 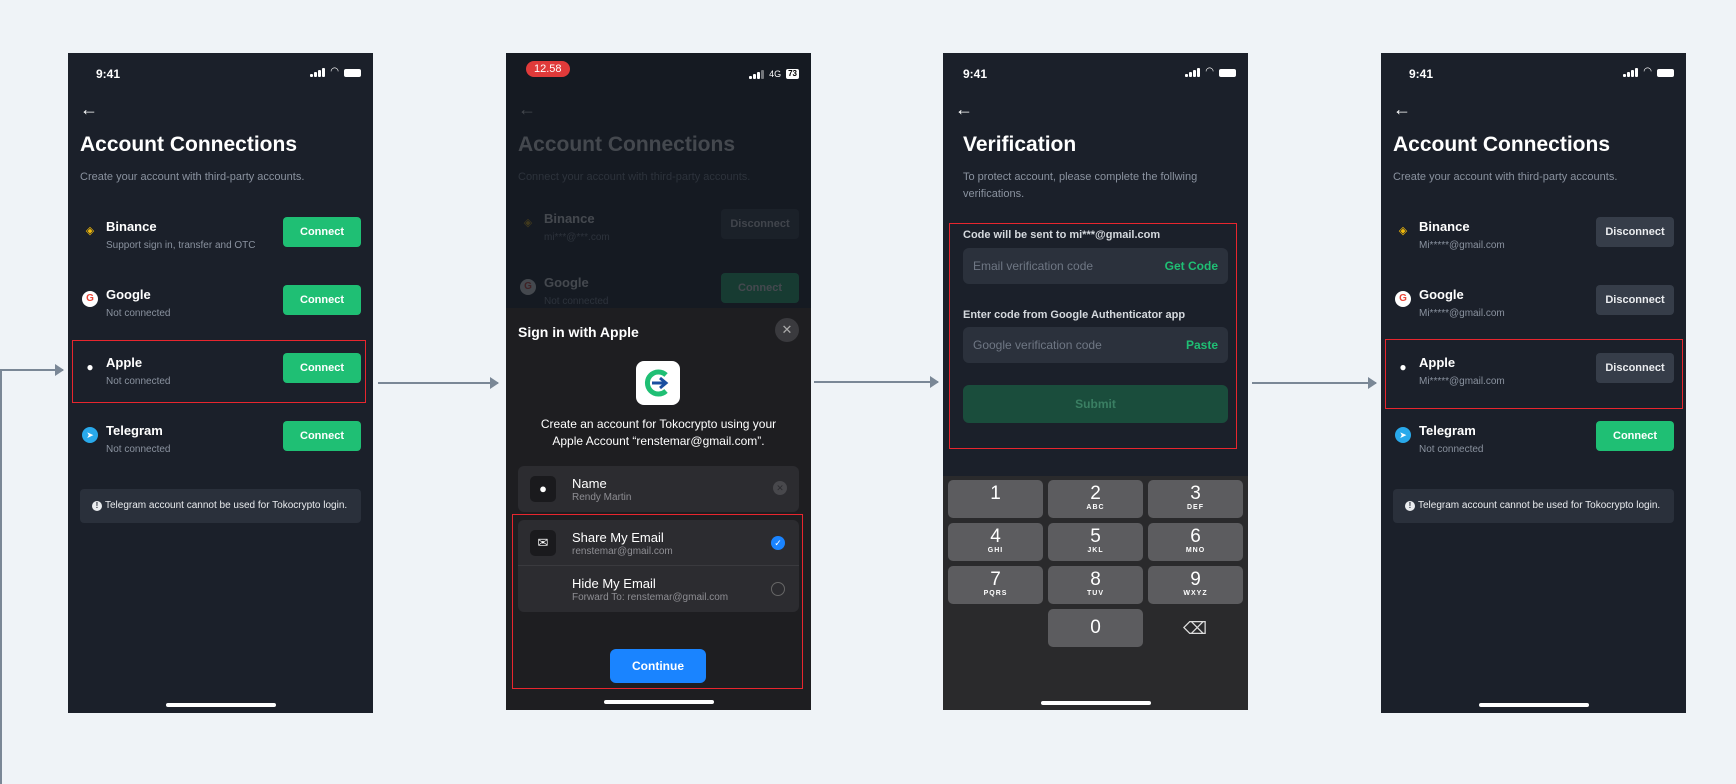 I want to click on key-7: 7 PQRS, so click(x=995, y=585).